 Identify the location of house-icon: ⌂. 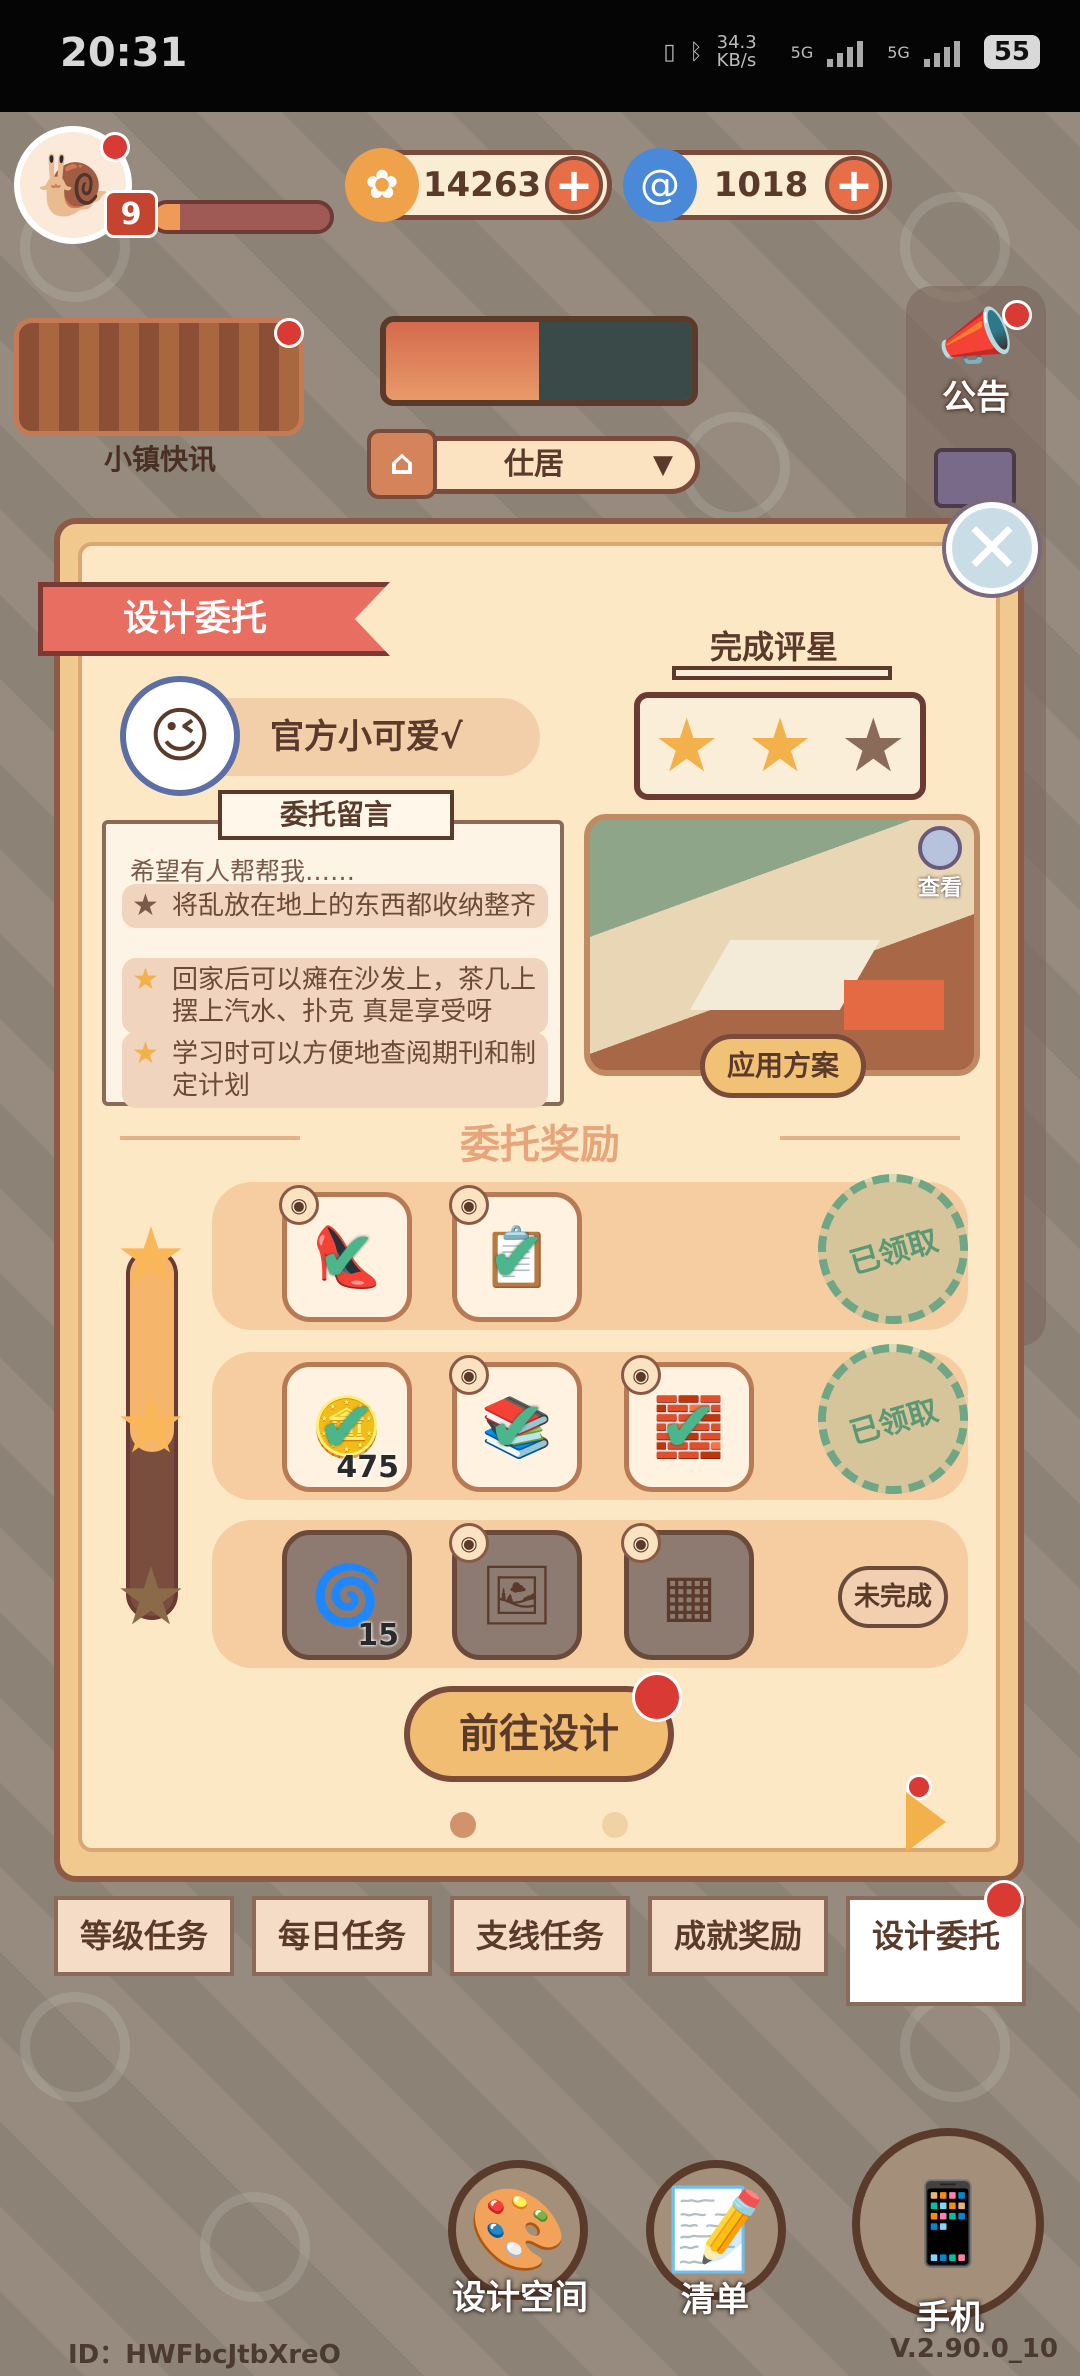
(402, 464).